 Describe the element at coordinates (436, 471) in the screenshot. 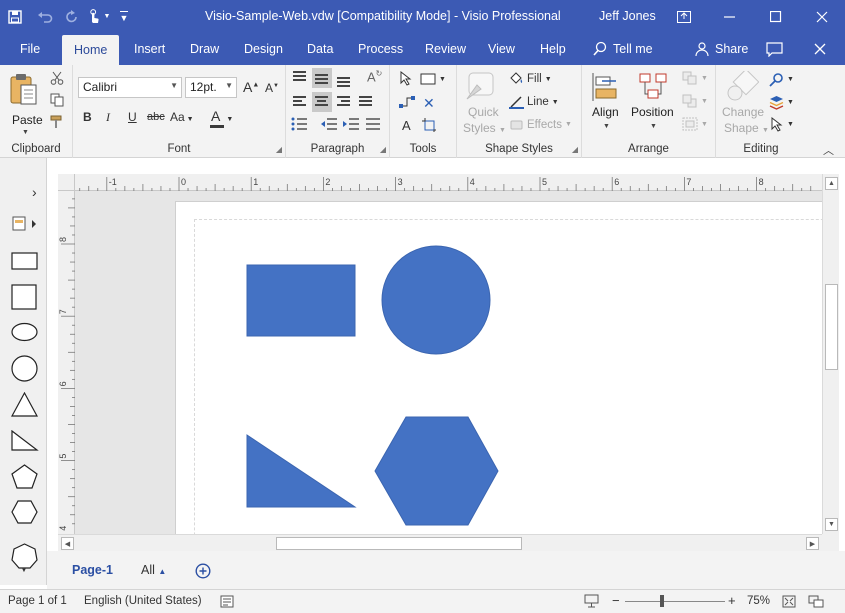

I see `hexagon-shape` at that location.